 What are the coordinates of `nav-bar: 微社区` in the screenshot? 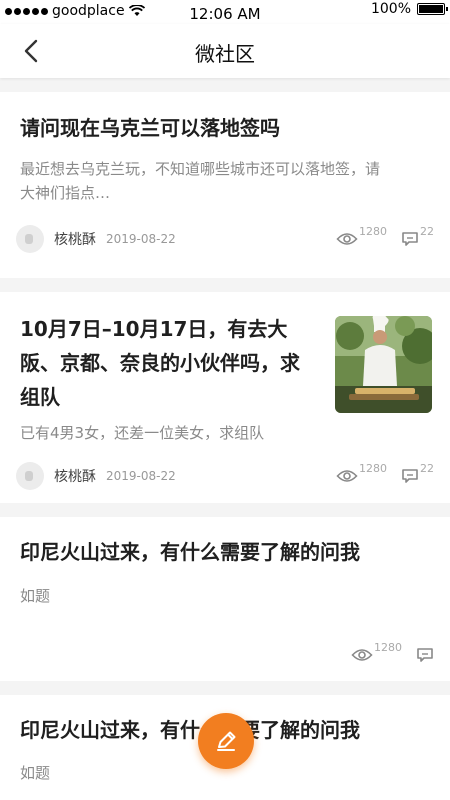 It's located at (225, 51).